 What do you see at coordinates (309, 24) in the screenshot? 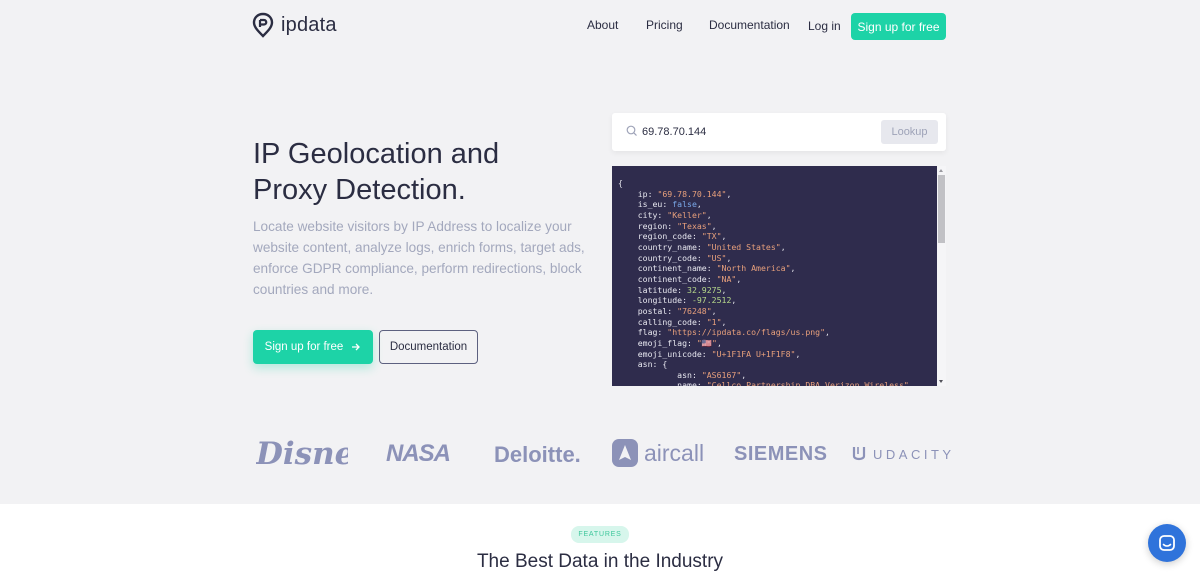
I see `brand-name: ipdata` at bounding box center [309, 24].